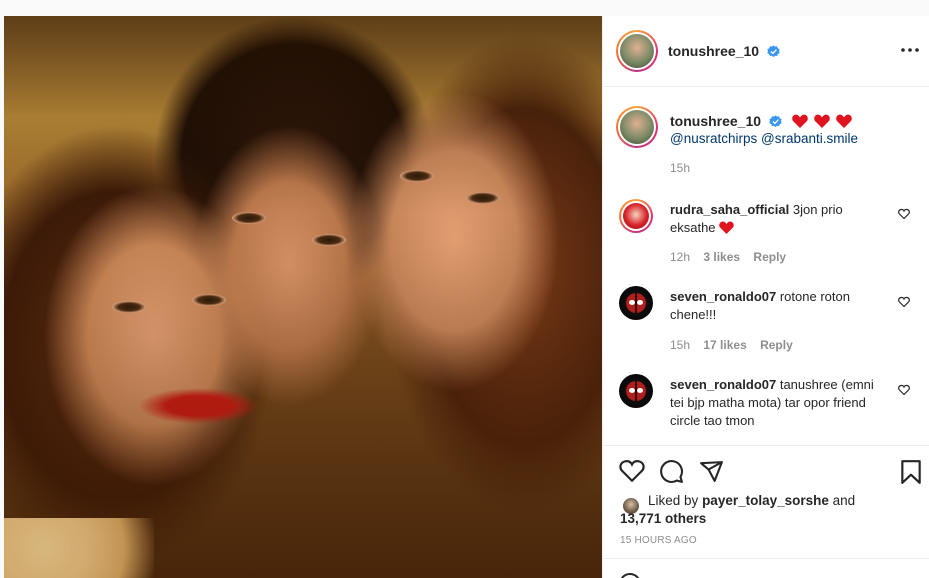  Describe the element at coordinates (637, 51) in the screenshot. I see `author-avatar` at that location.